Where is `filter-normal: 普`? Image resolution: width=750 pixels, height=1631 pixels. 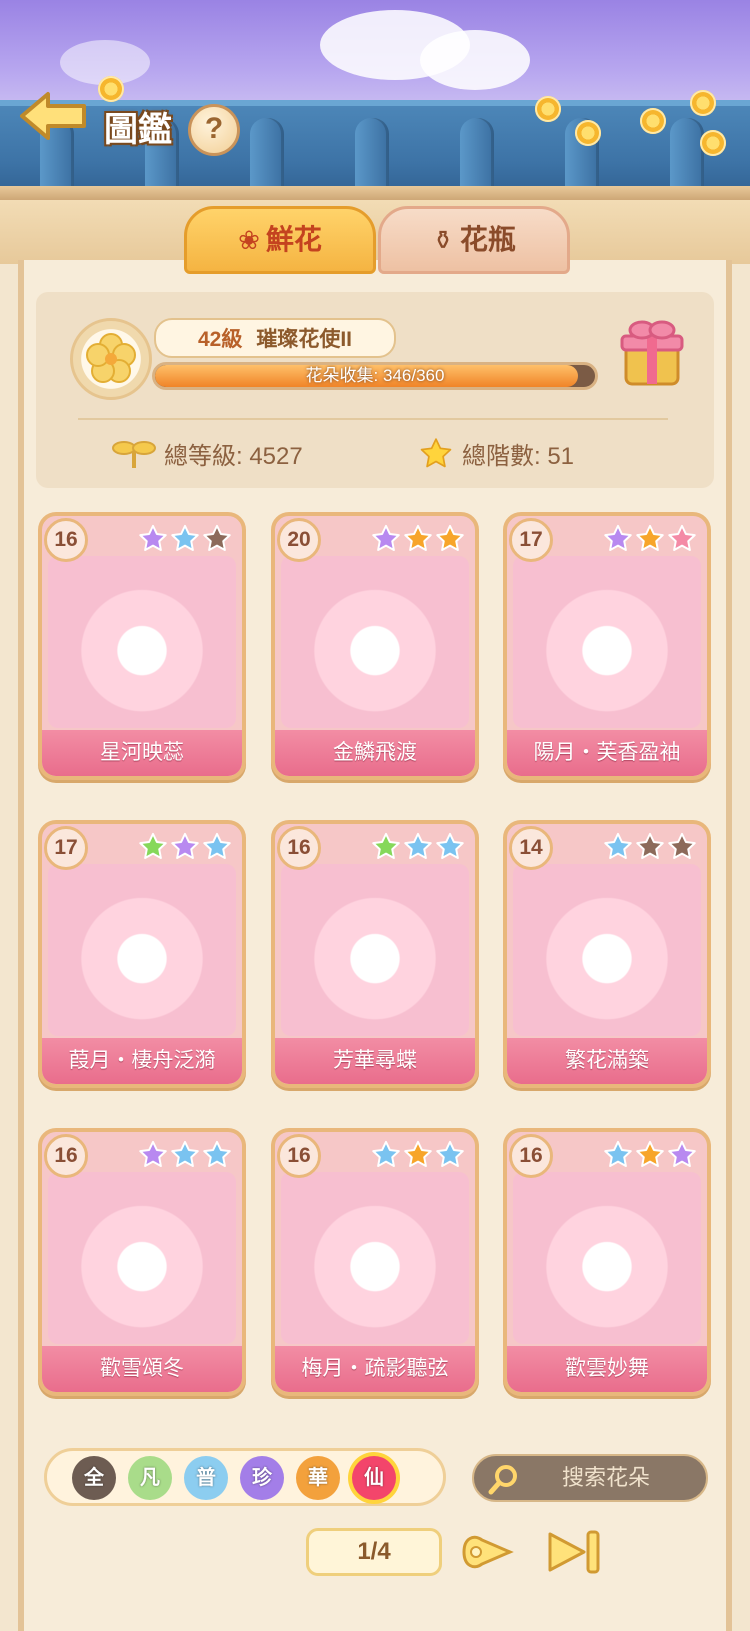
filter-normal: 普 is located at coordinates (206, 1478).